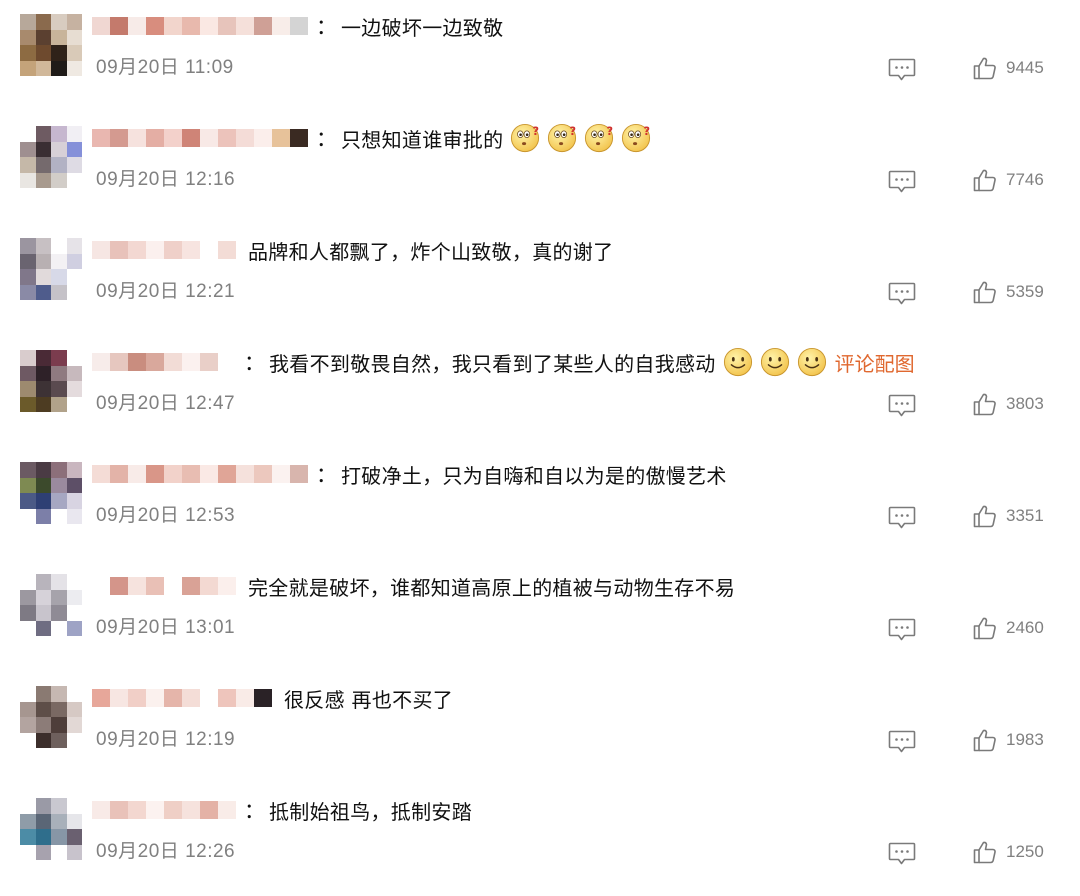  Describe the element at coordinates (572, 26) in the screenshot. I see `comment-body: ：一边破坏一边致敬` at that location.